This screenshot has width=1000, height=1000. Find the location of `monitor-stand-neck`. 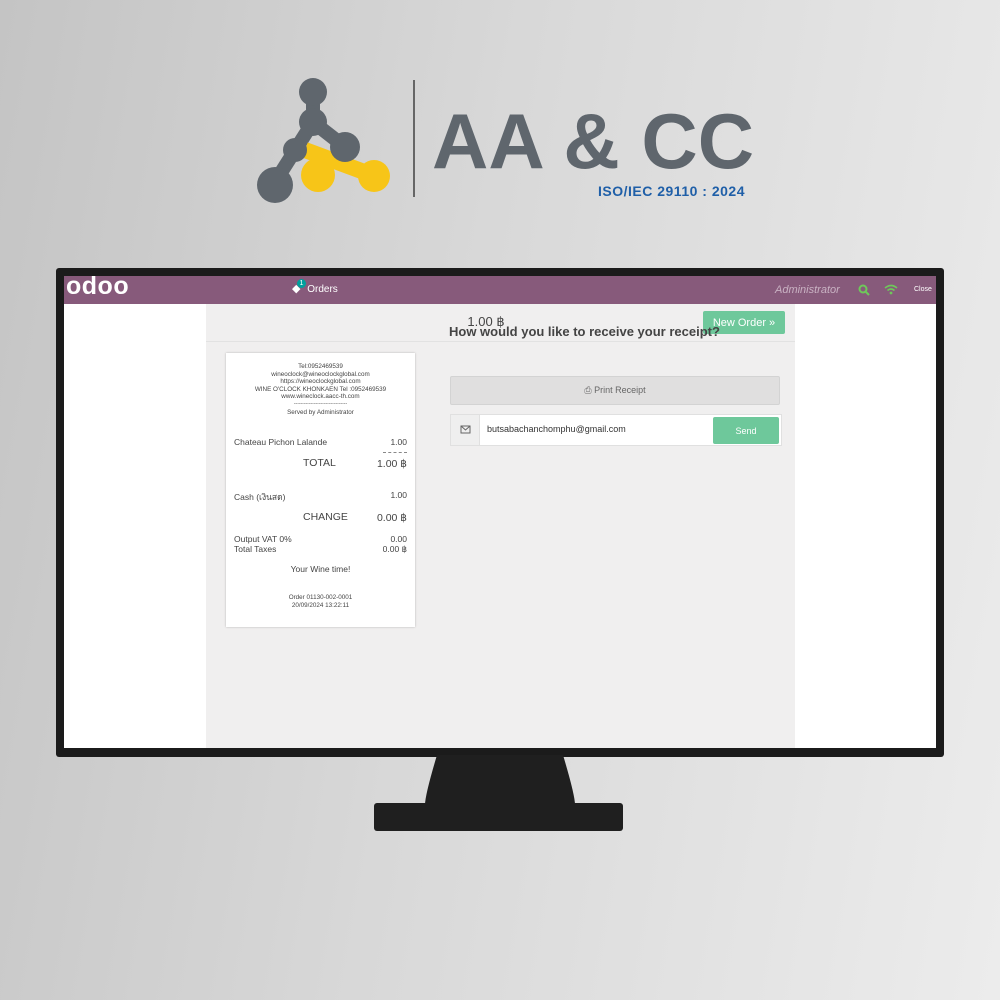

monitor-stand-neck is located at coordinates (500, 780).